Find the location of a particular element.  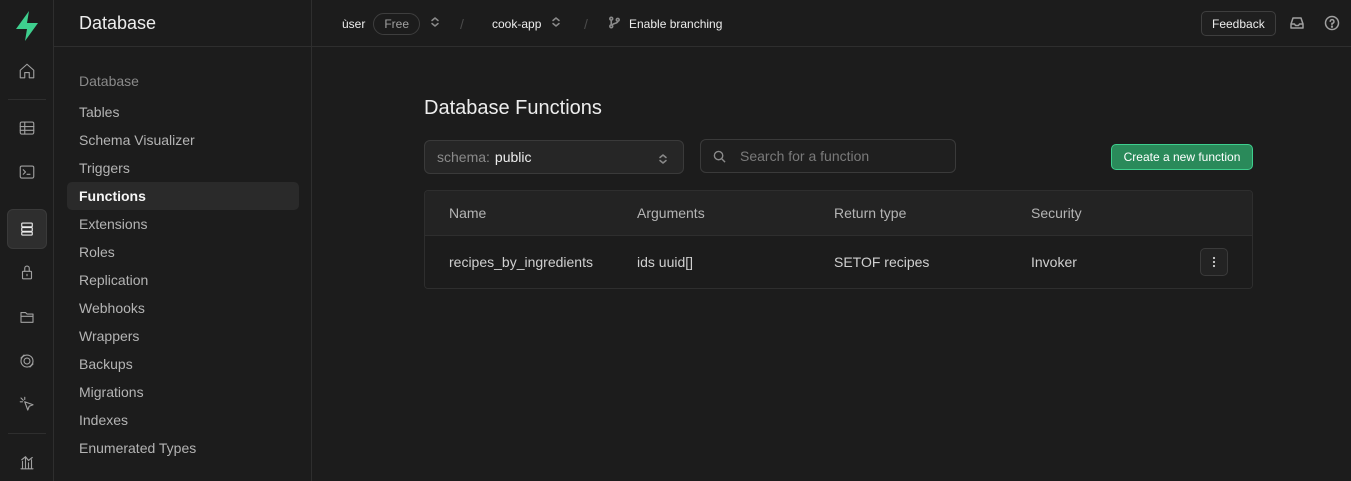

function-return-type: SETOF recipes is located at coordinates (882, 262).